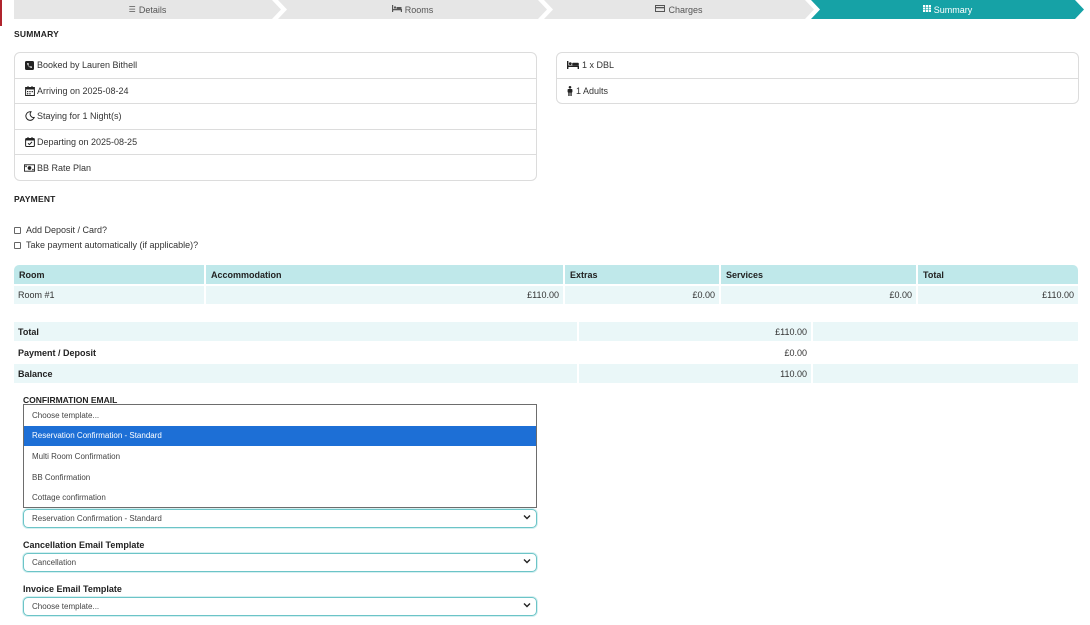 Image resolution: width=1090 pixels, height=625 pixels. Describe the element at coordinates (280, 497) in the screenshot. I see `option-cottage-confirmation: Cottage confirmation` at that location.